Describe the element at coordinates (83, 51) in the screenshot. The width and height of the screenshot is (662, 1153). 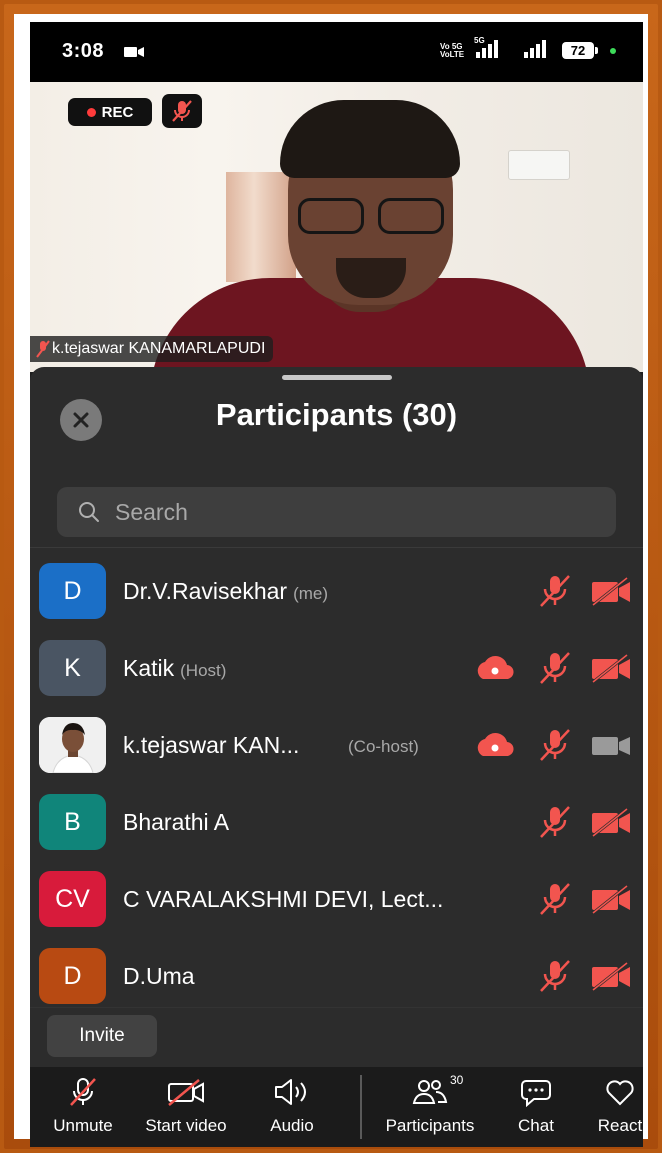
I see `status-time: 3:08` at that location.